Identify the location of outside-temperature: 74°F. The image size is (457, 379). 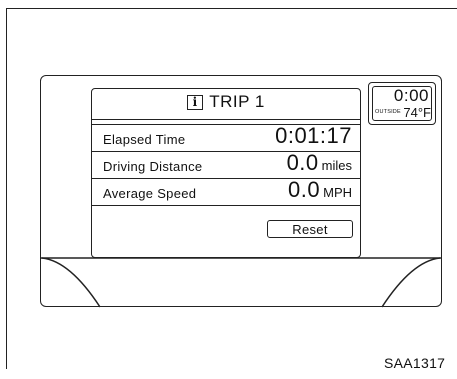
(417, 112).